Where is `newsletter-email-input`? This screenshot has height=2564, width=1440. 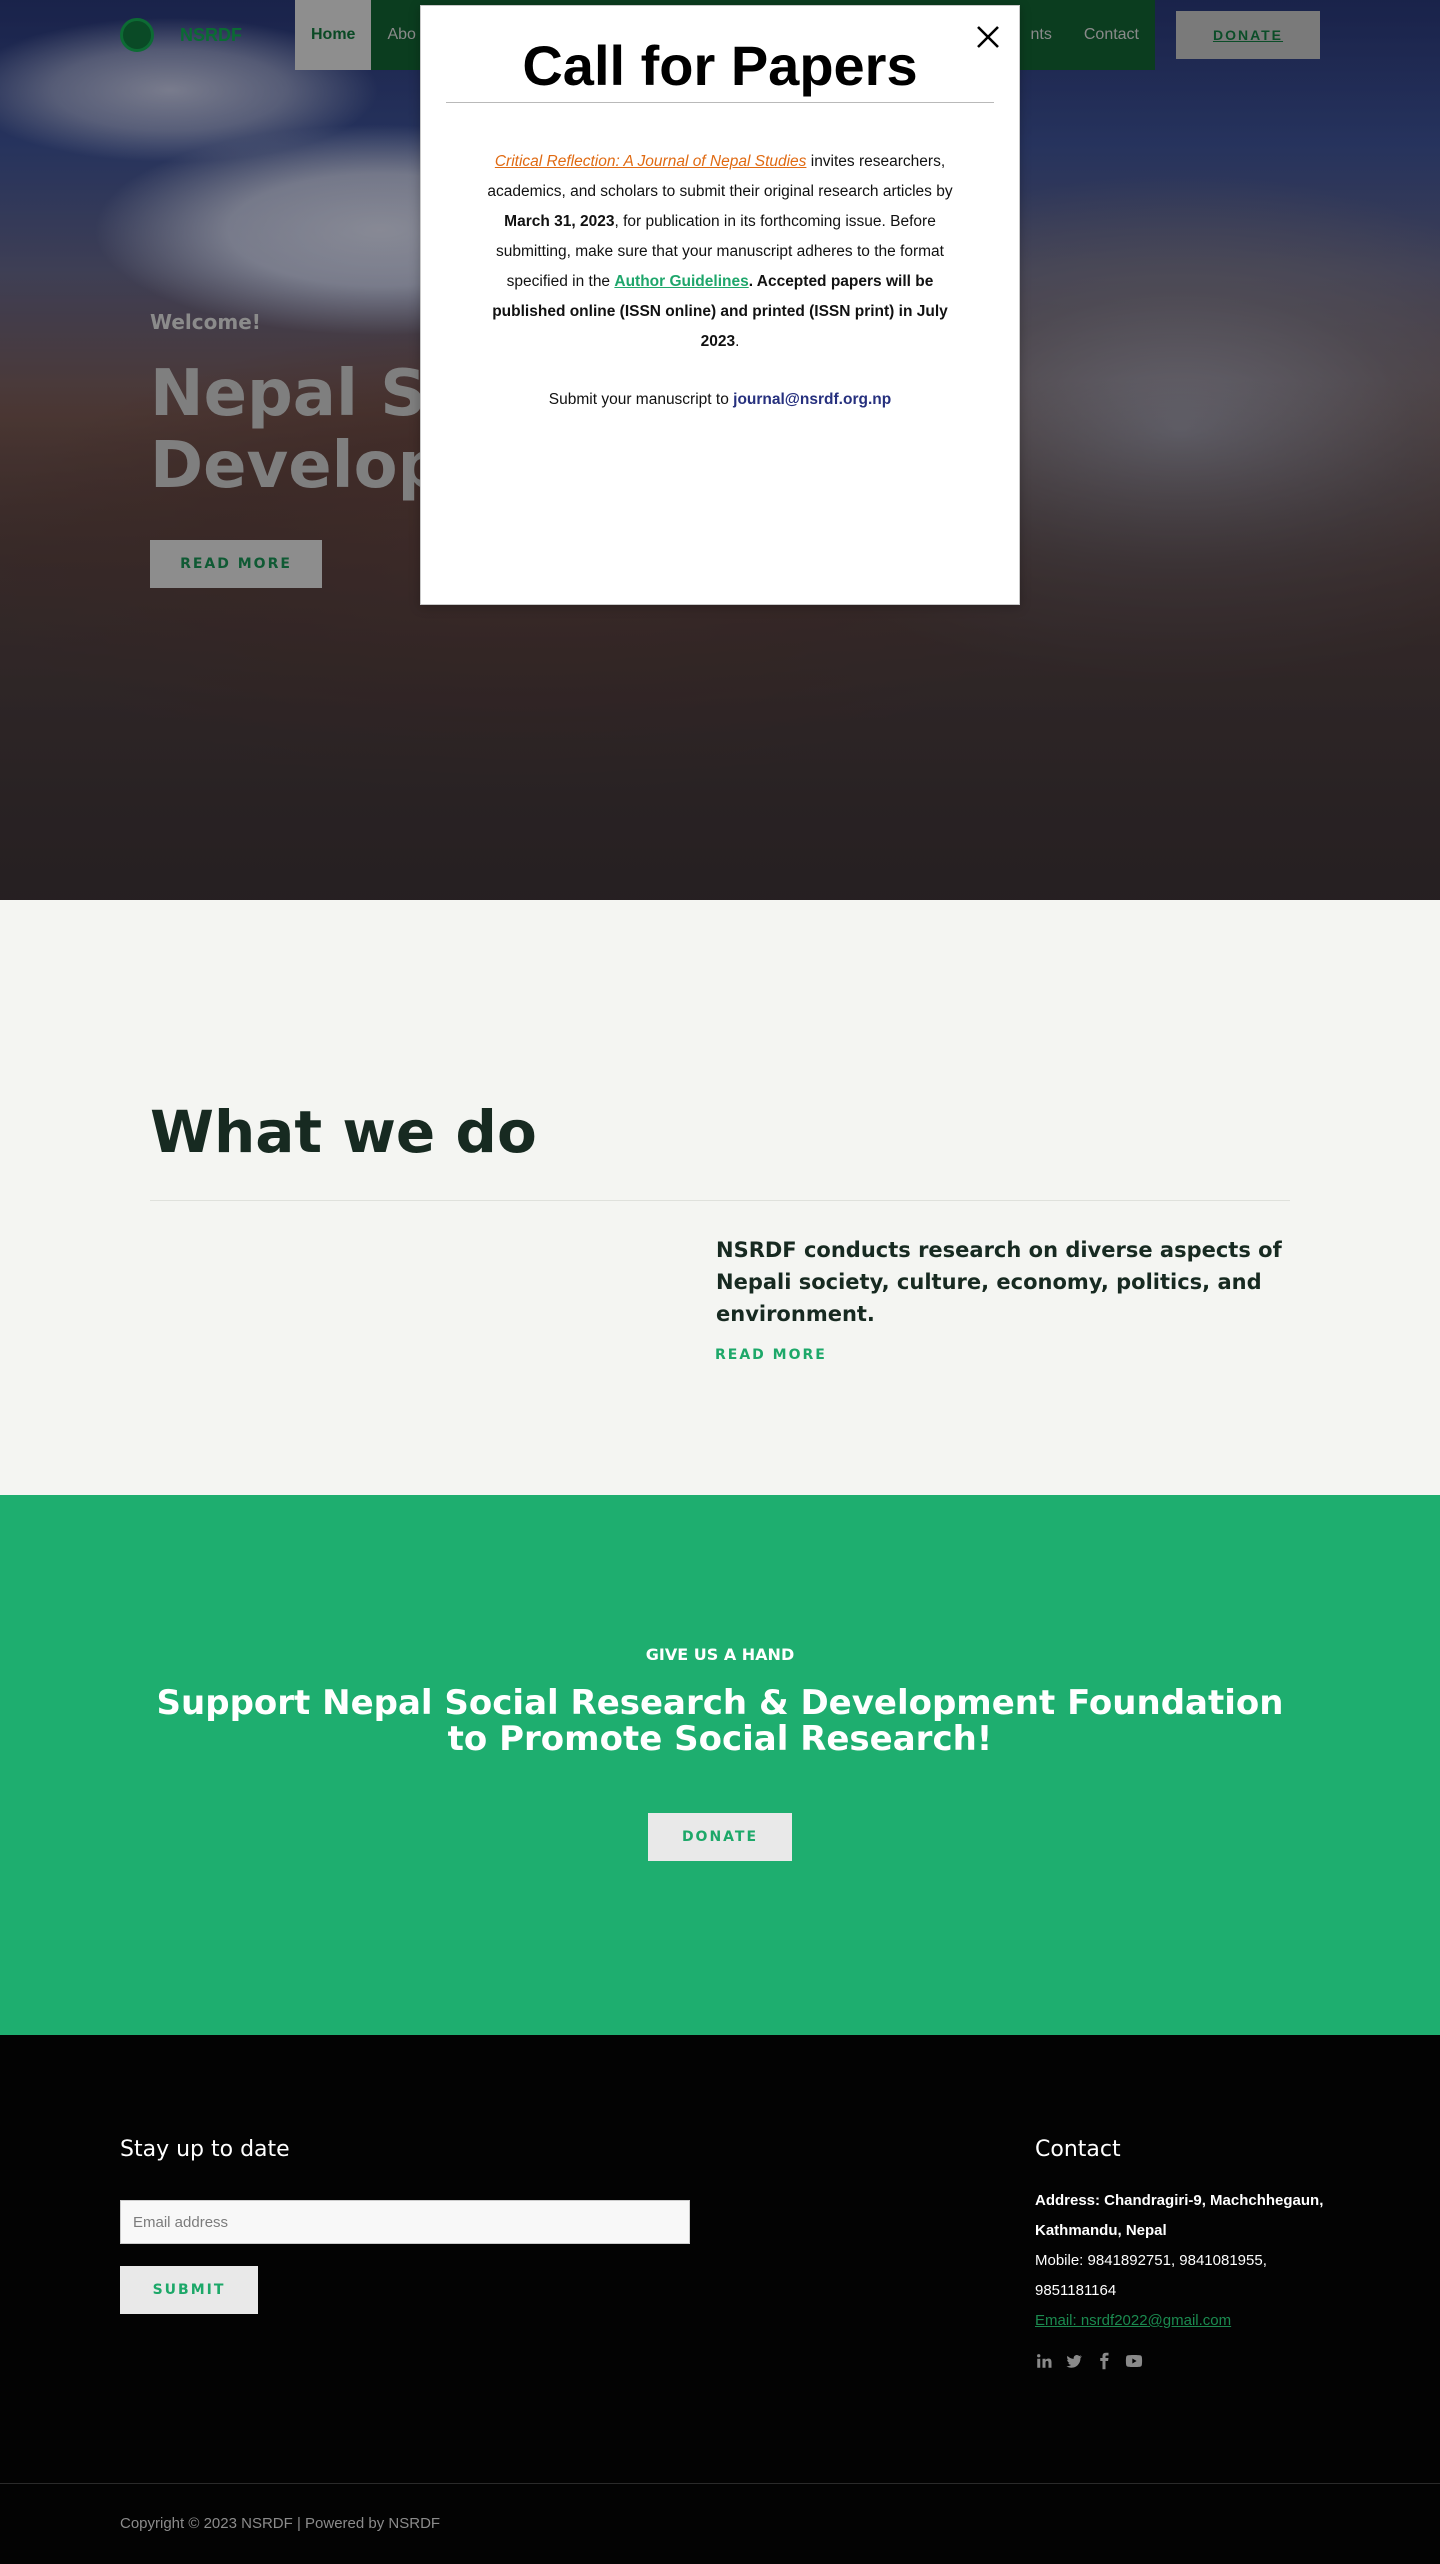 newsletter-email-input is located at coordinates (405, 2222).